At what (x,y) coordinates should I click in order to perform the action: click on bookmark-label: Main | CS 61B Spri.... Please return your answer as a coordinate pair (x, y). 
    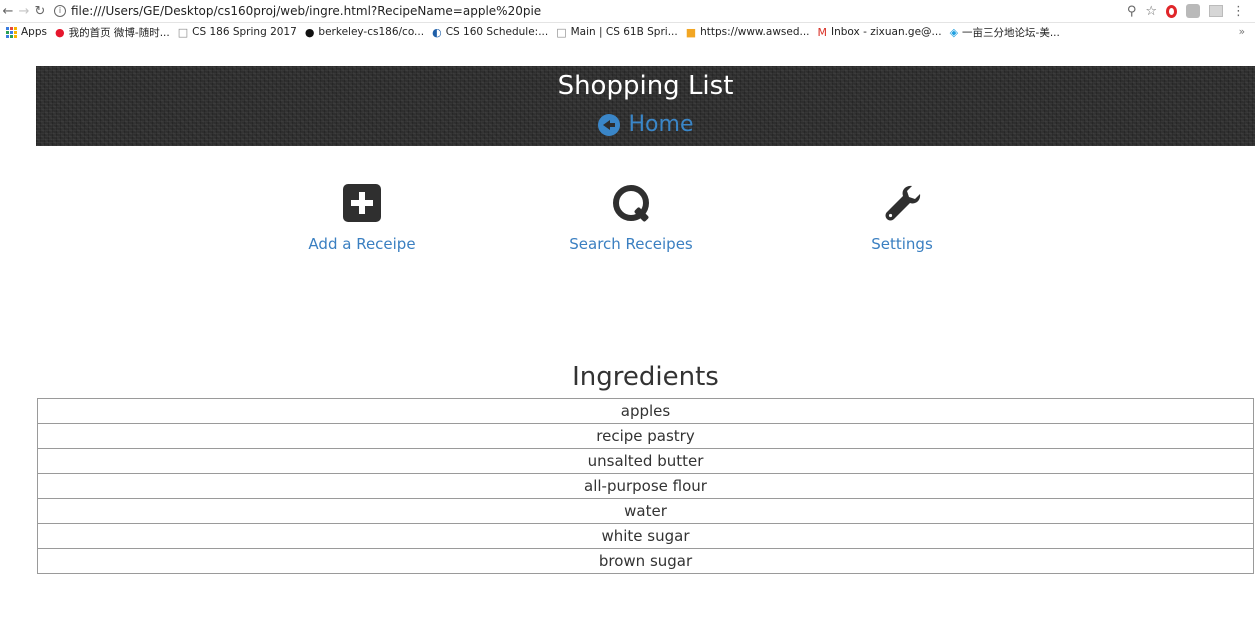
    Looking at the image, I should click on (624, 32).